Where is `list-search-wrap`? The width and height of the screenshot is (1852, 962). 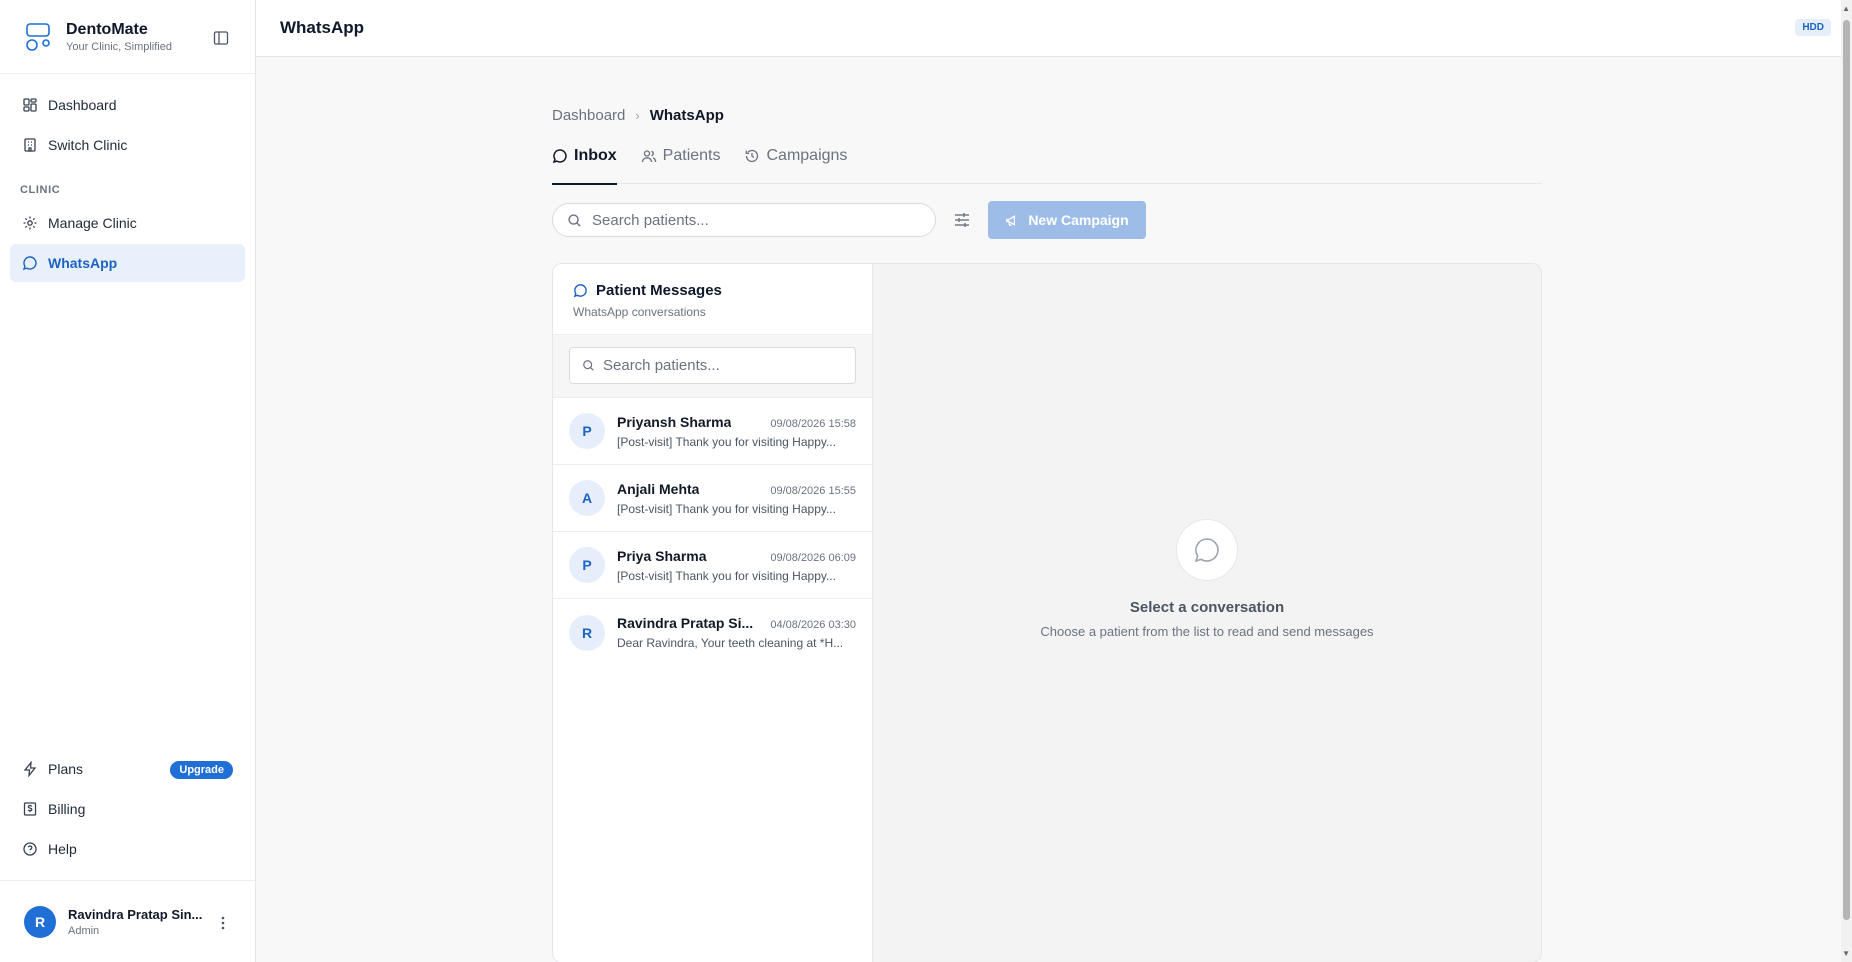
list-search-wrap is located at coordinates (712, 366).